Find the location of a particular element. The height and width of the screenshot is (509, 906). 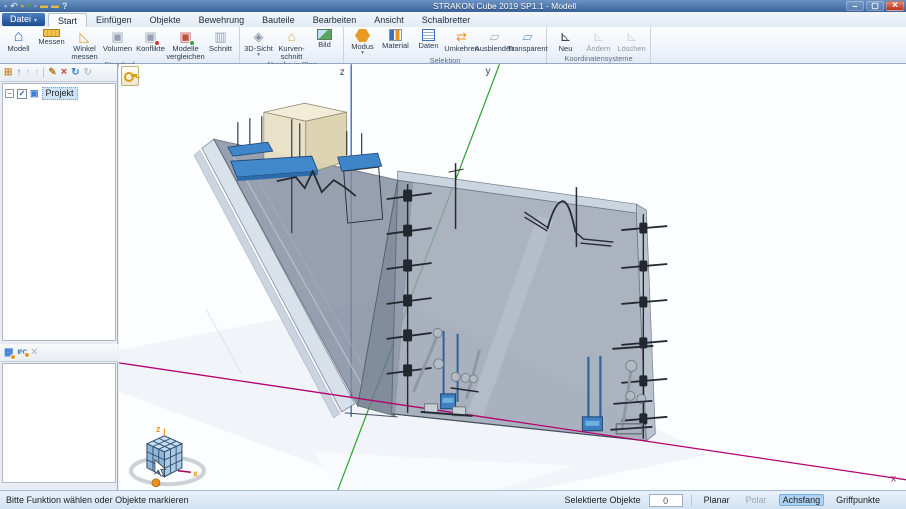

key-icon is located at coordinates (130, 76).